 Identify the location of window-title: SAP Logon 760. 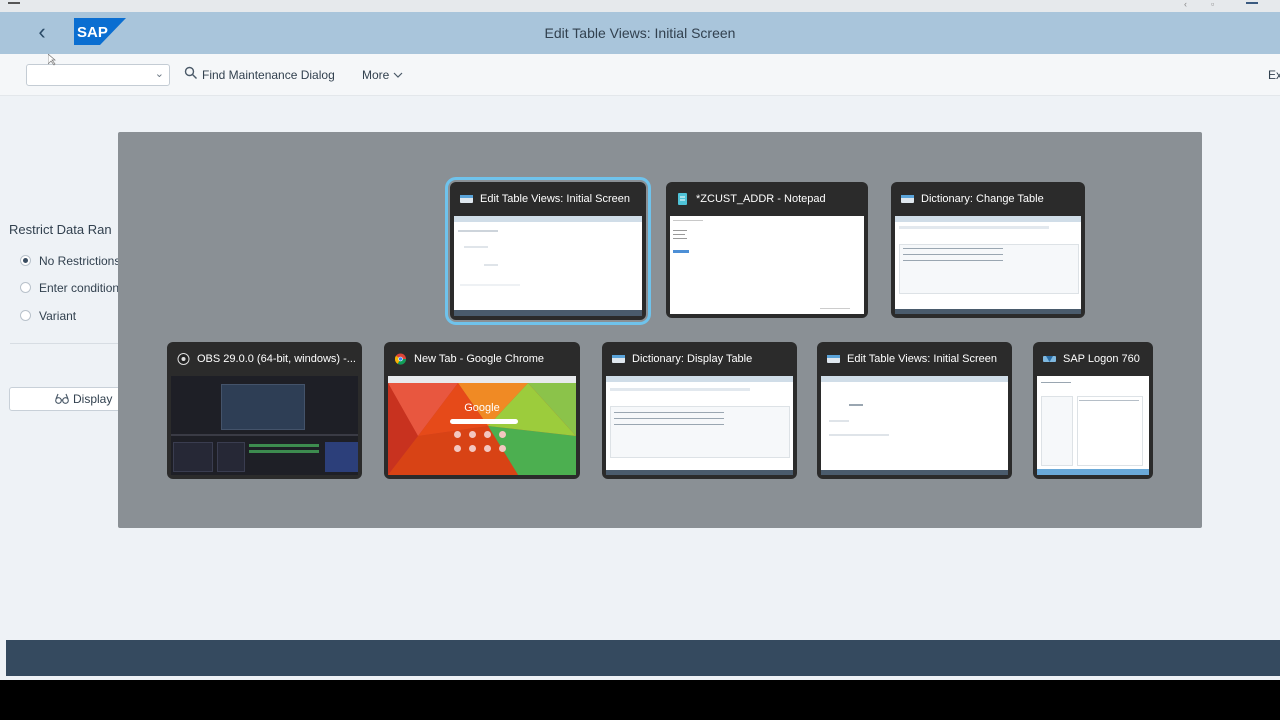
(1101, 359).